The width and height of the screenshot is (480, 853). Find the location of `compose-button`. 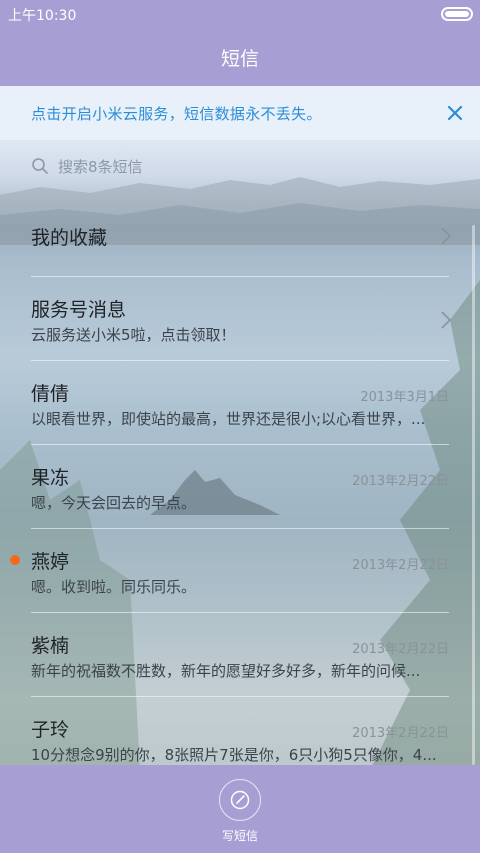

compose-button is located at coordinates (240, 800).